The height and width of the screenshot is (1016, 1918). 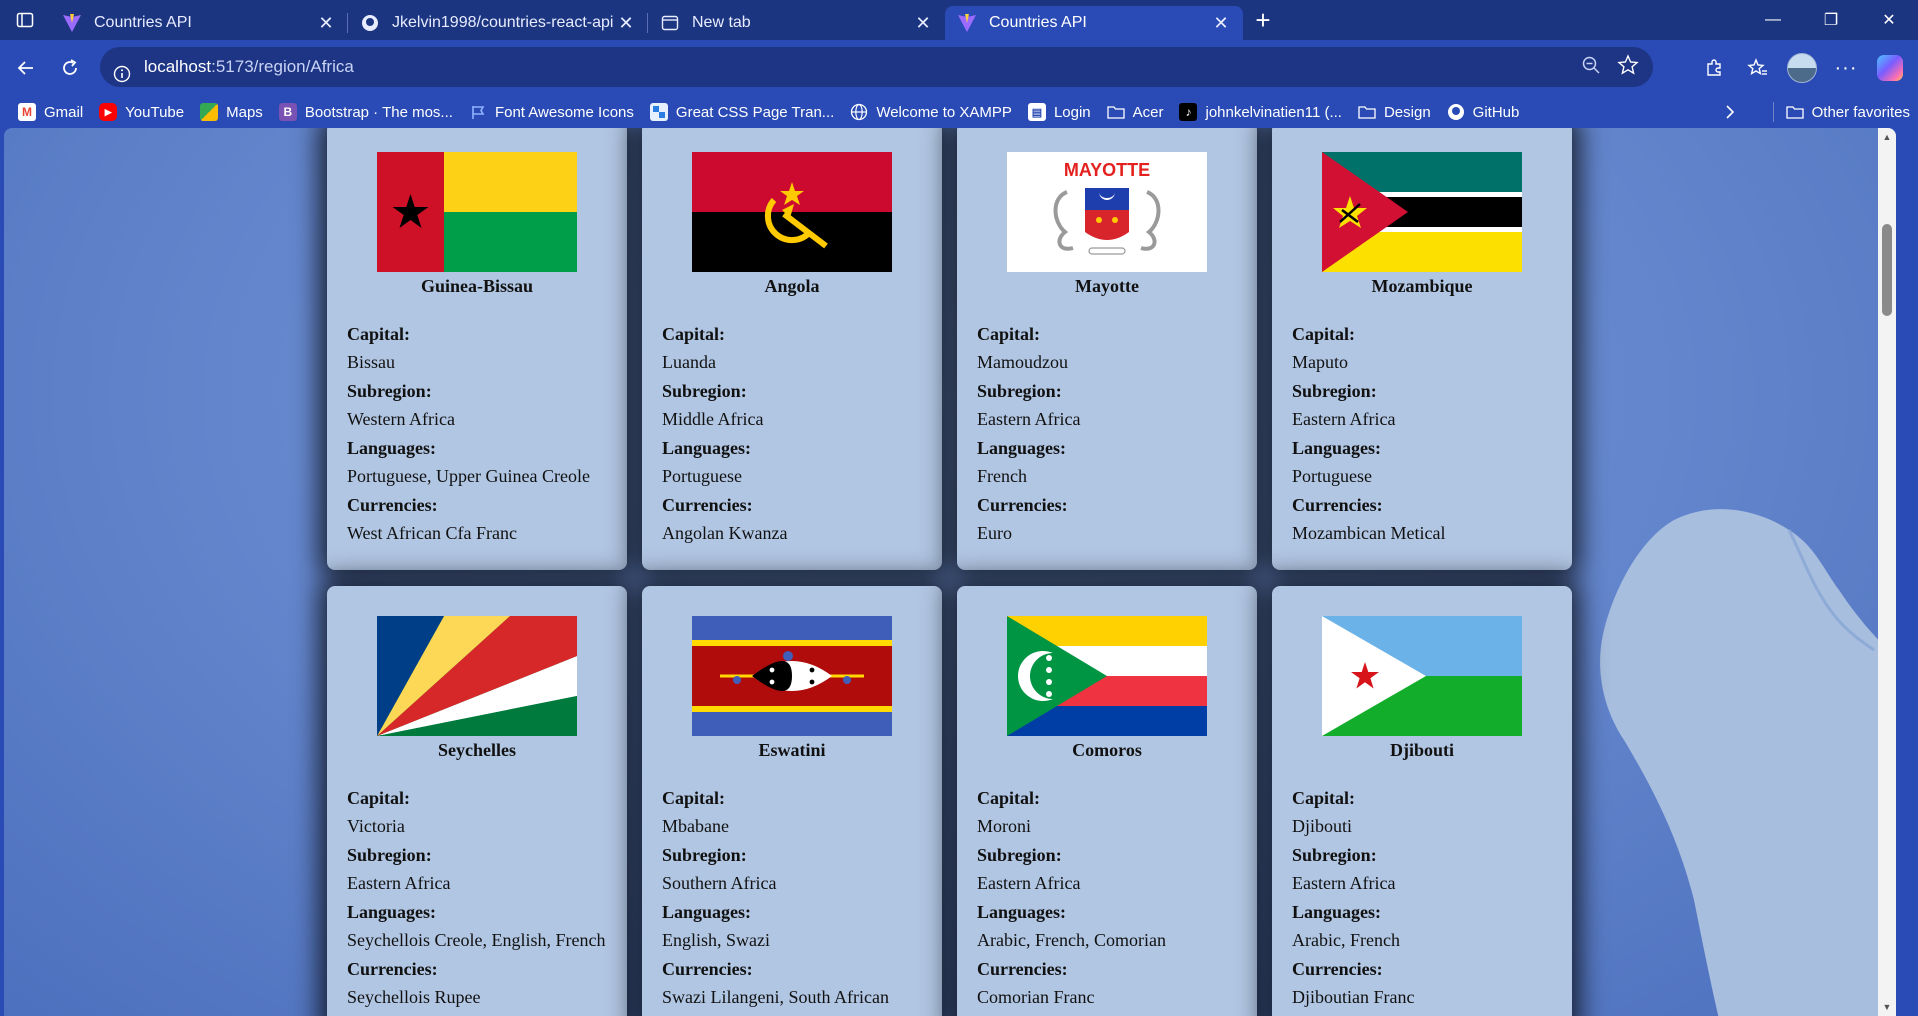 I want to click on address-bar: localhost:5173/region/Africa, so click(x=876, y=67).